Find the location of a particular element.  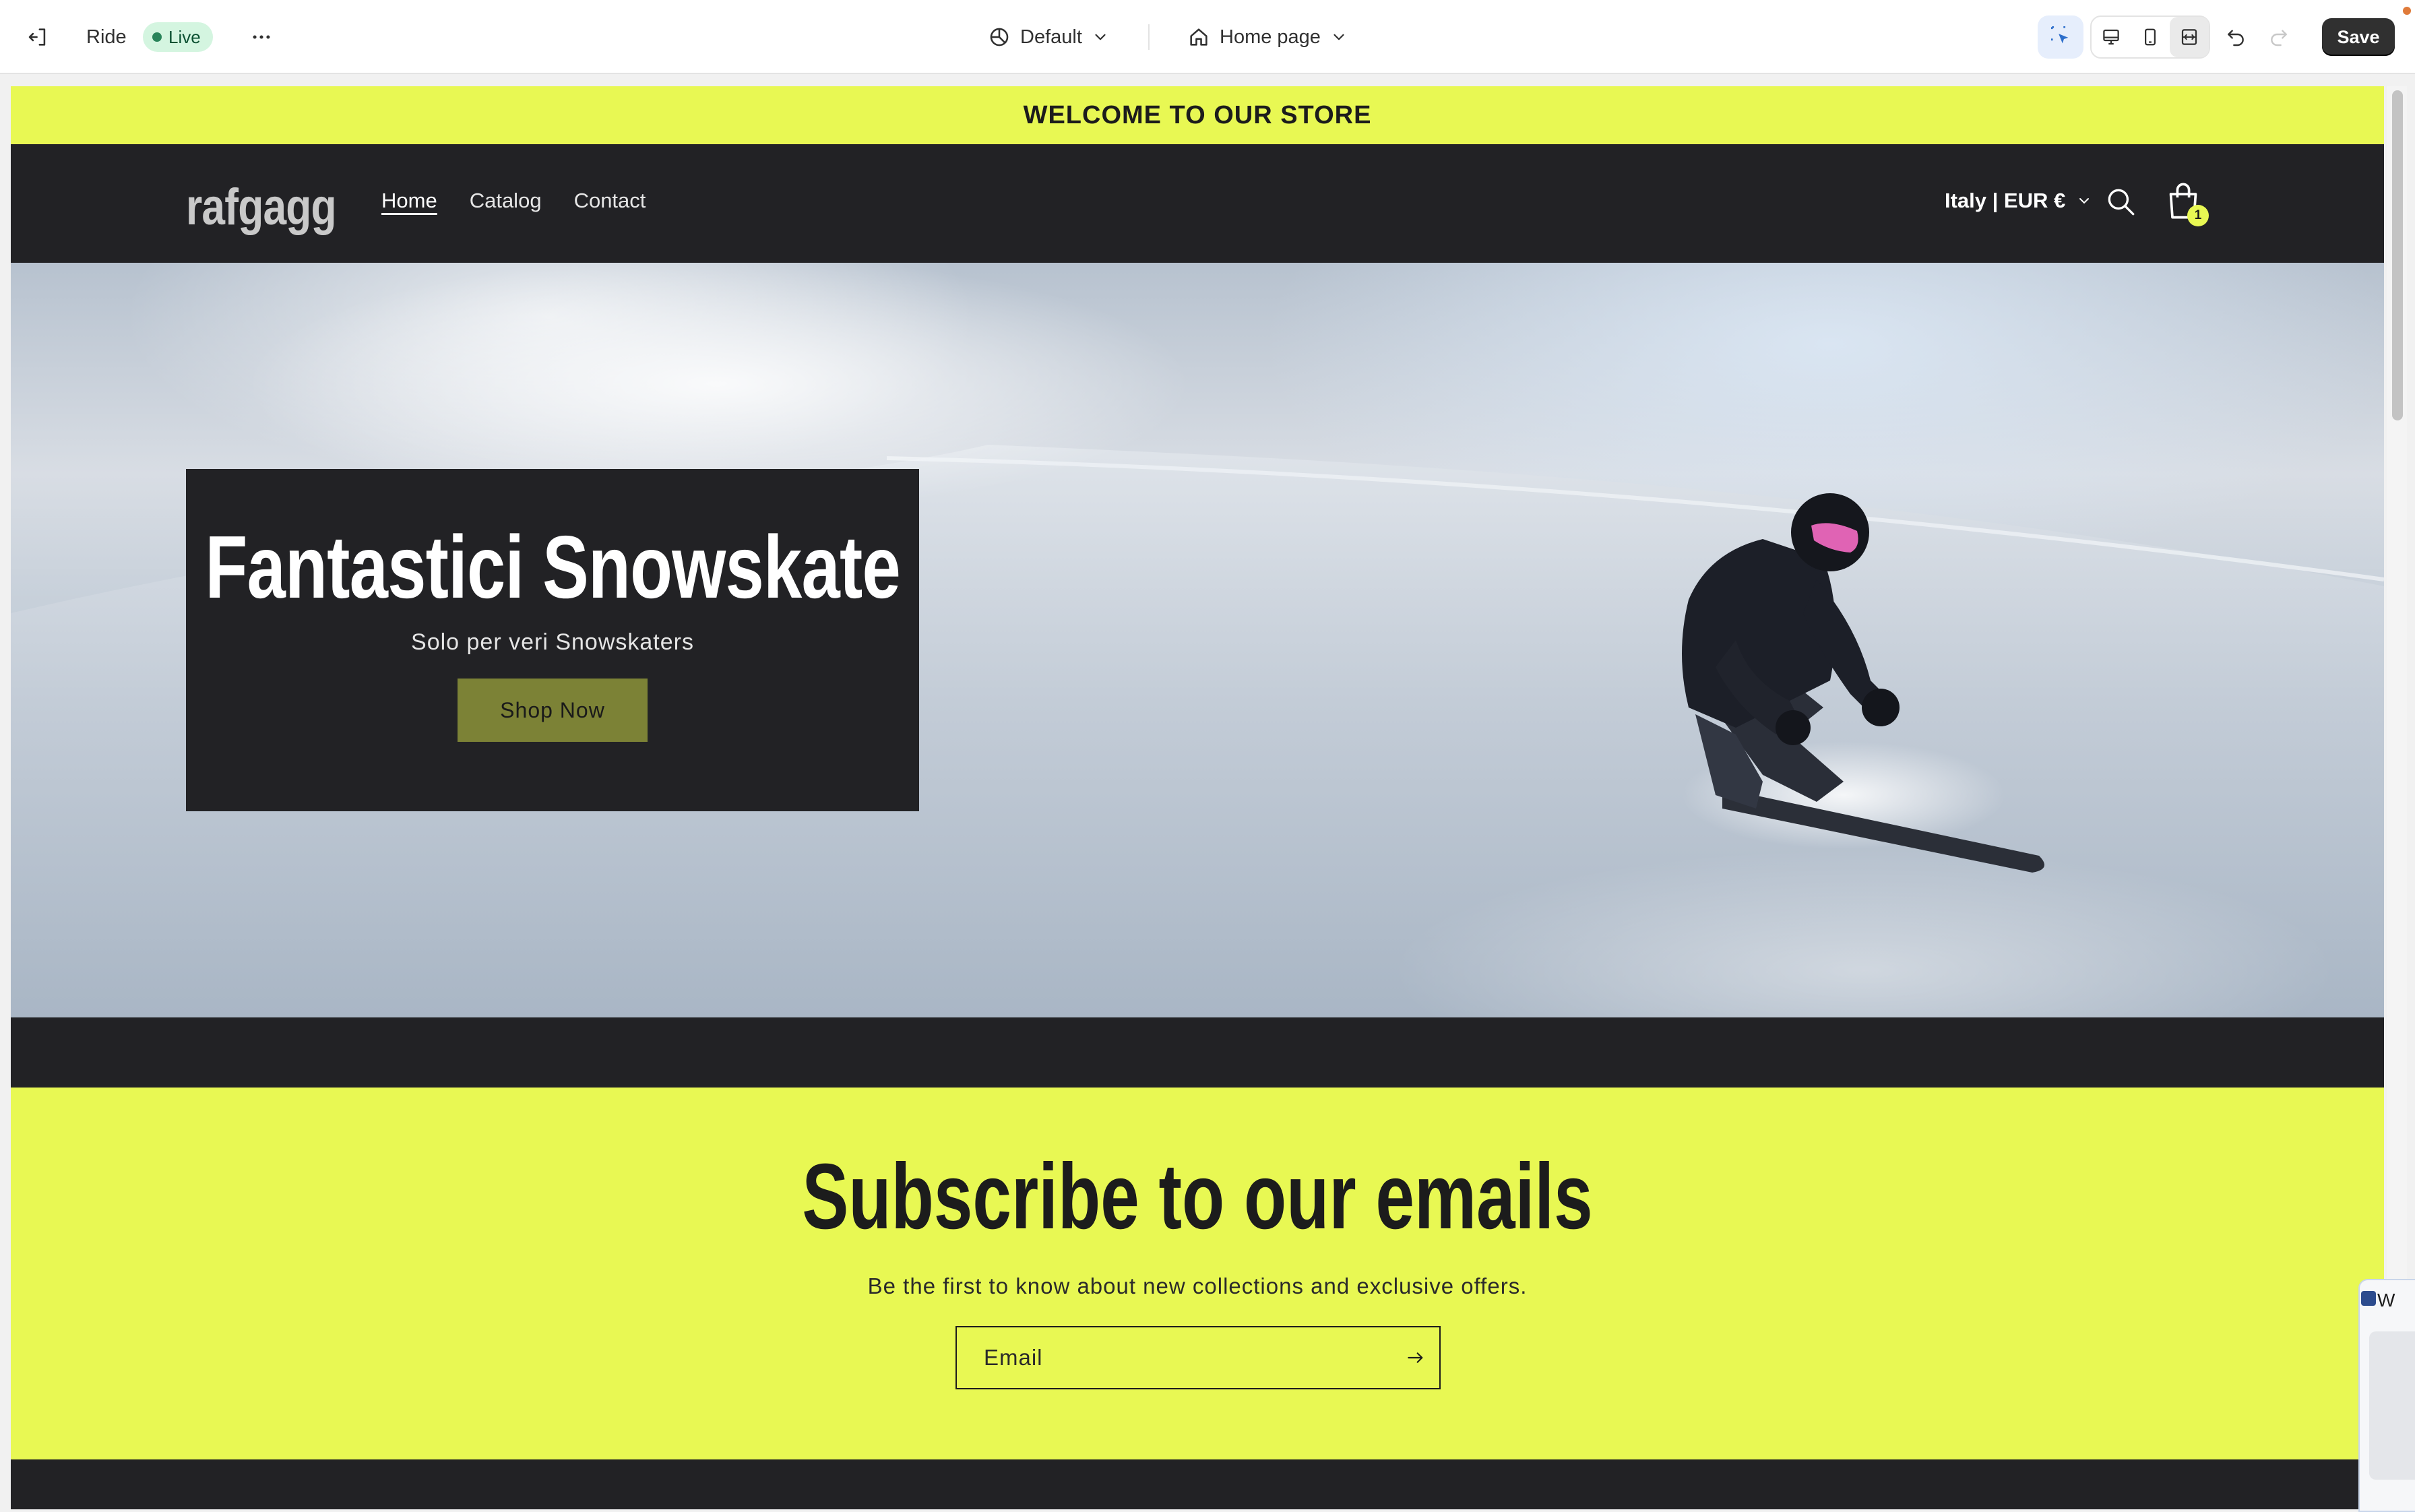

undo-icon is located at coordinates (2236, 38).